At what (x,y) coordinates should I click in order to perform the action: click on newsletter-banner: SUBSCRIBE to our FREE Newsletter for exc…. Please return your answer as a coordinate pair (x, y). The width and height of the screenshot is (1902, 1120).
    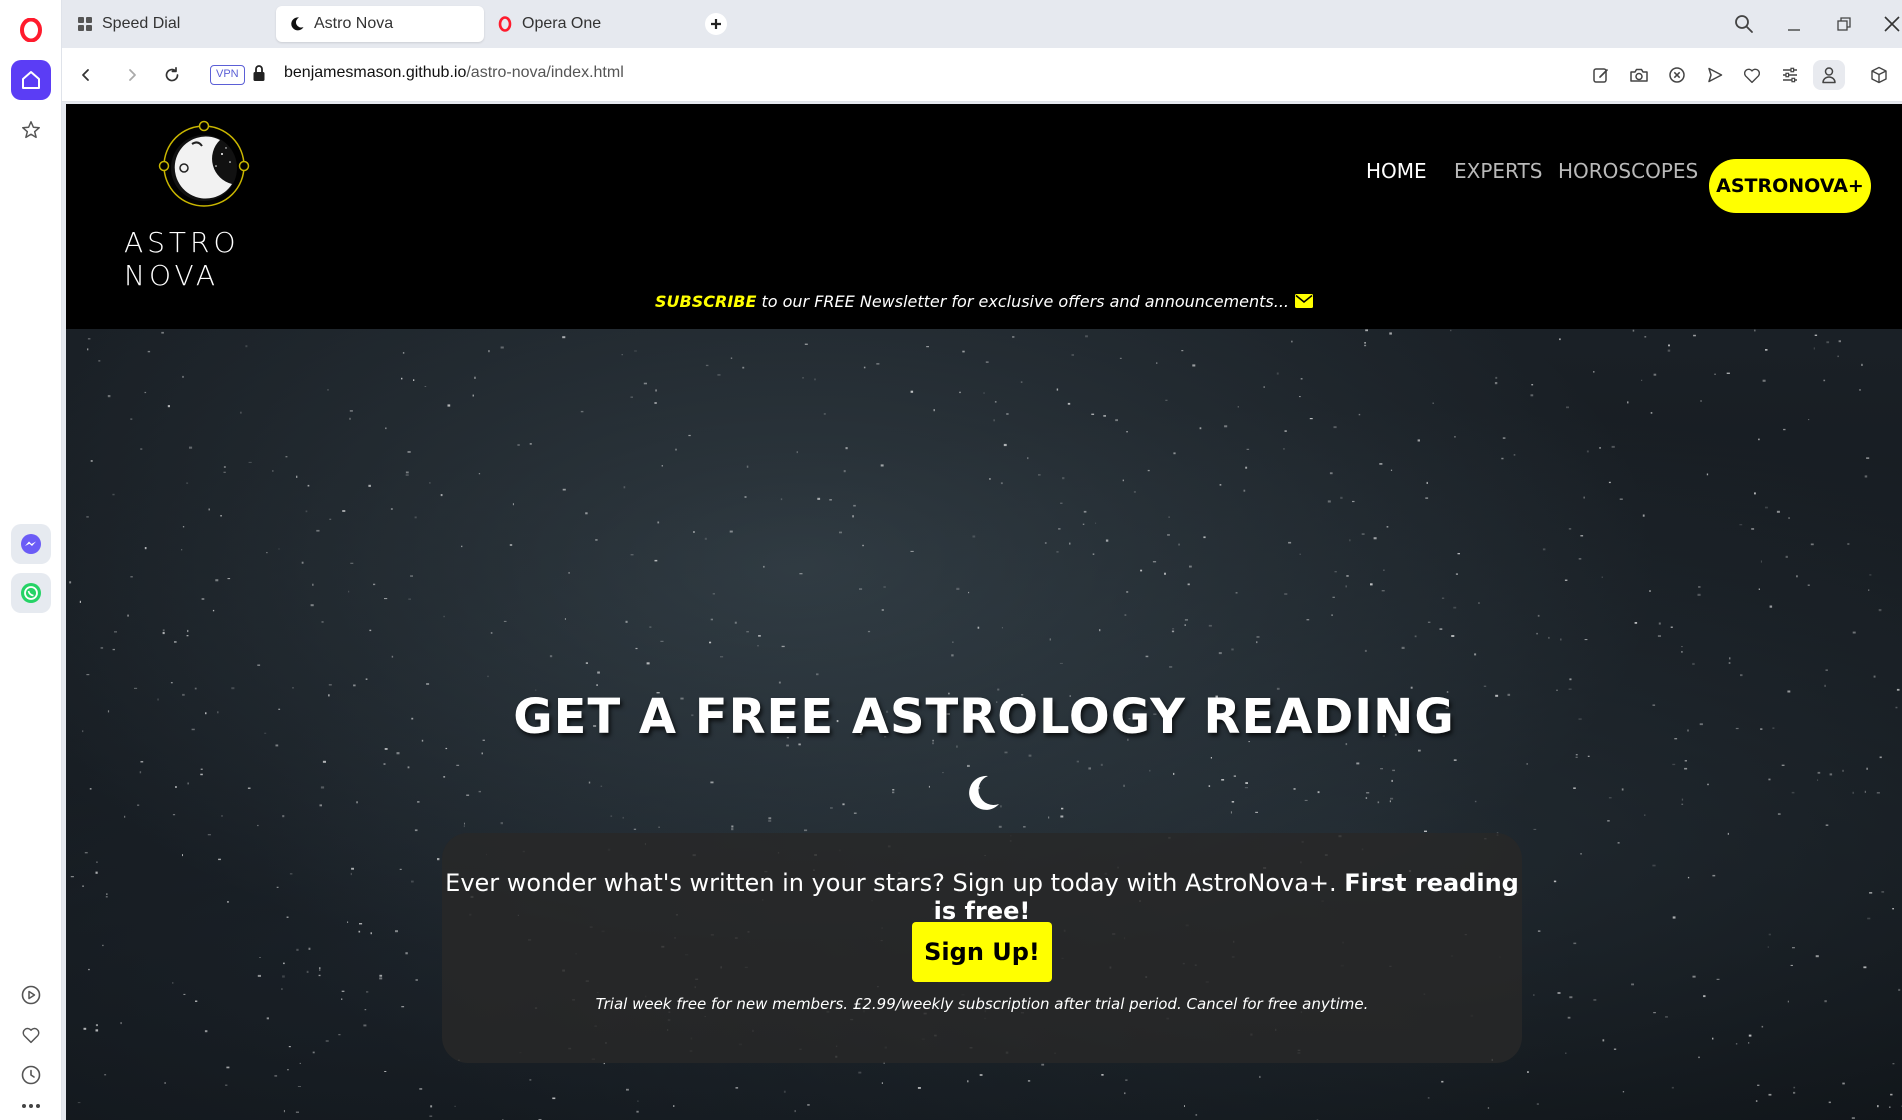
    Looking at the image, I should click on (984, 302).